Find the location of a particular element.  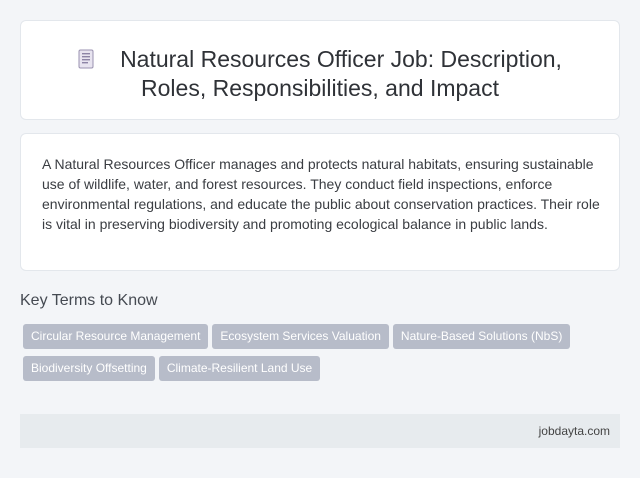

key-term-tag: Biodiversity Offsetting is located at coordinates (89, 368).